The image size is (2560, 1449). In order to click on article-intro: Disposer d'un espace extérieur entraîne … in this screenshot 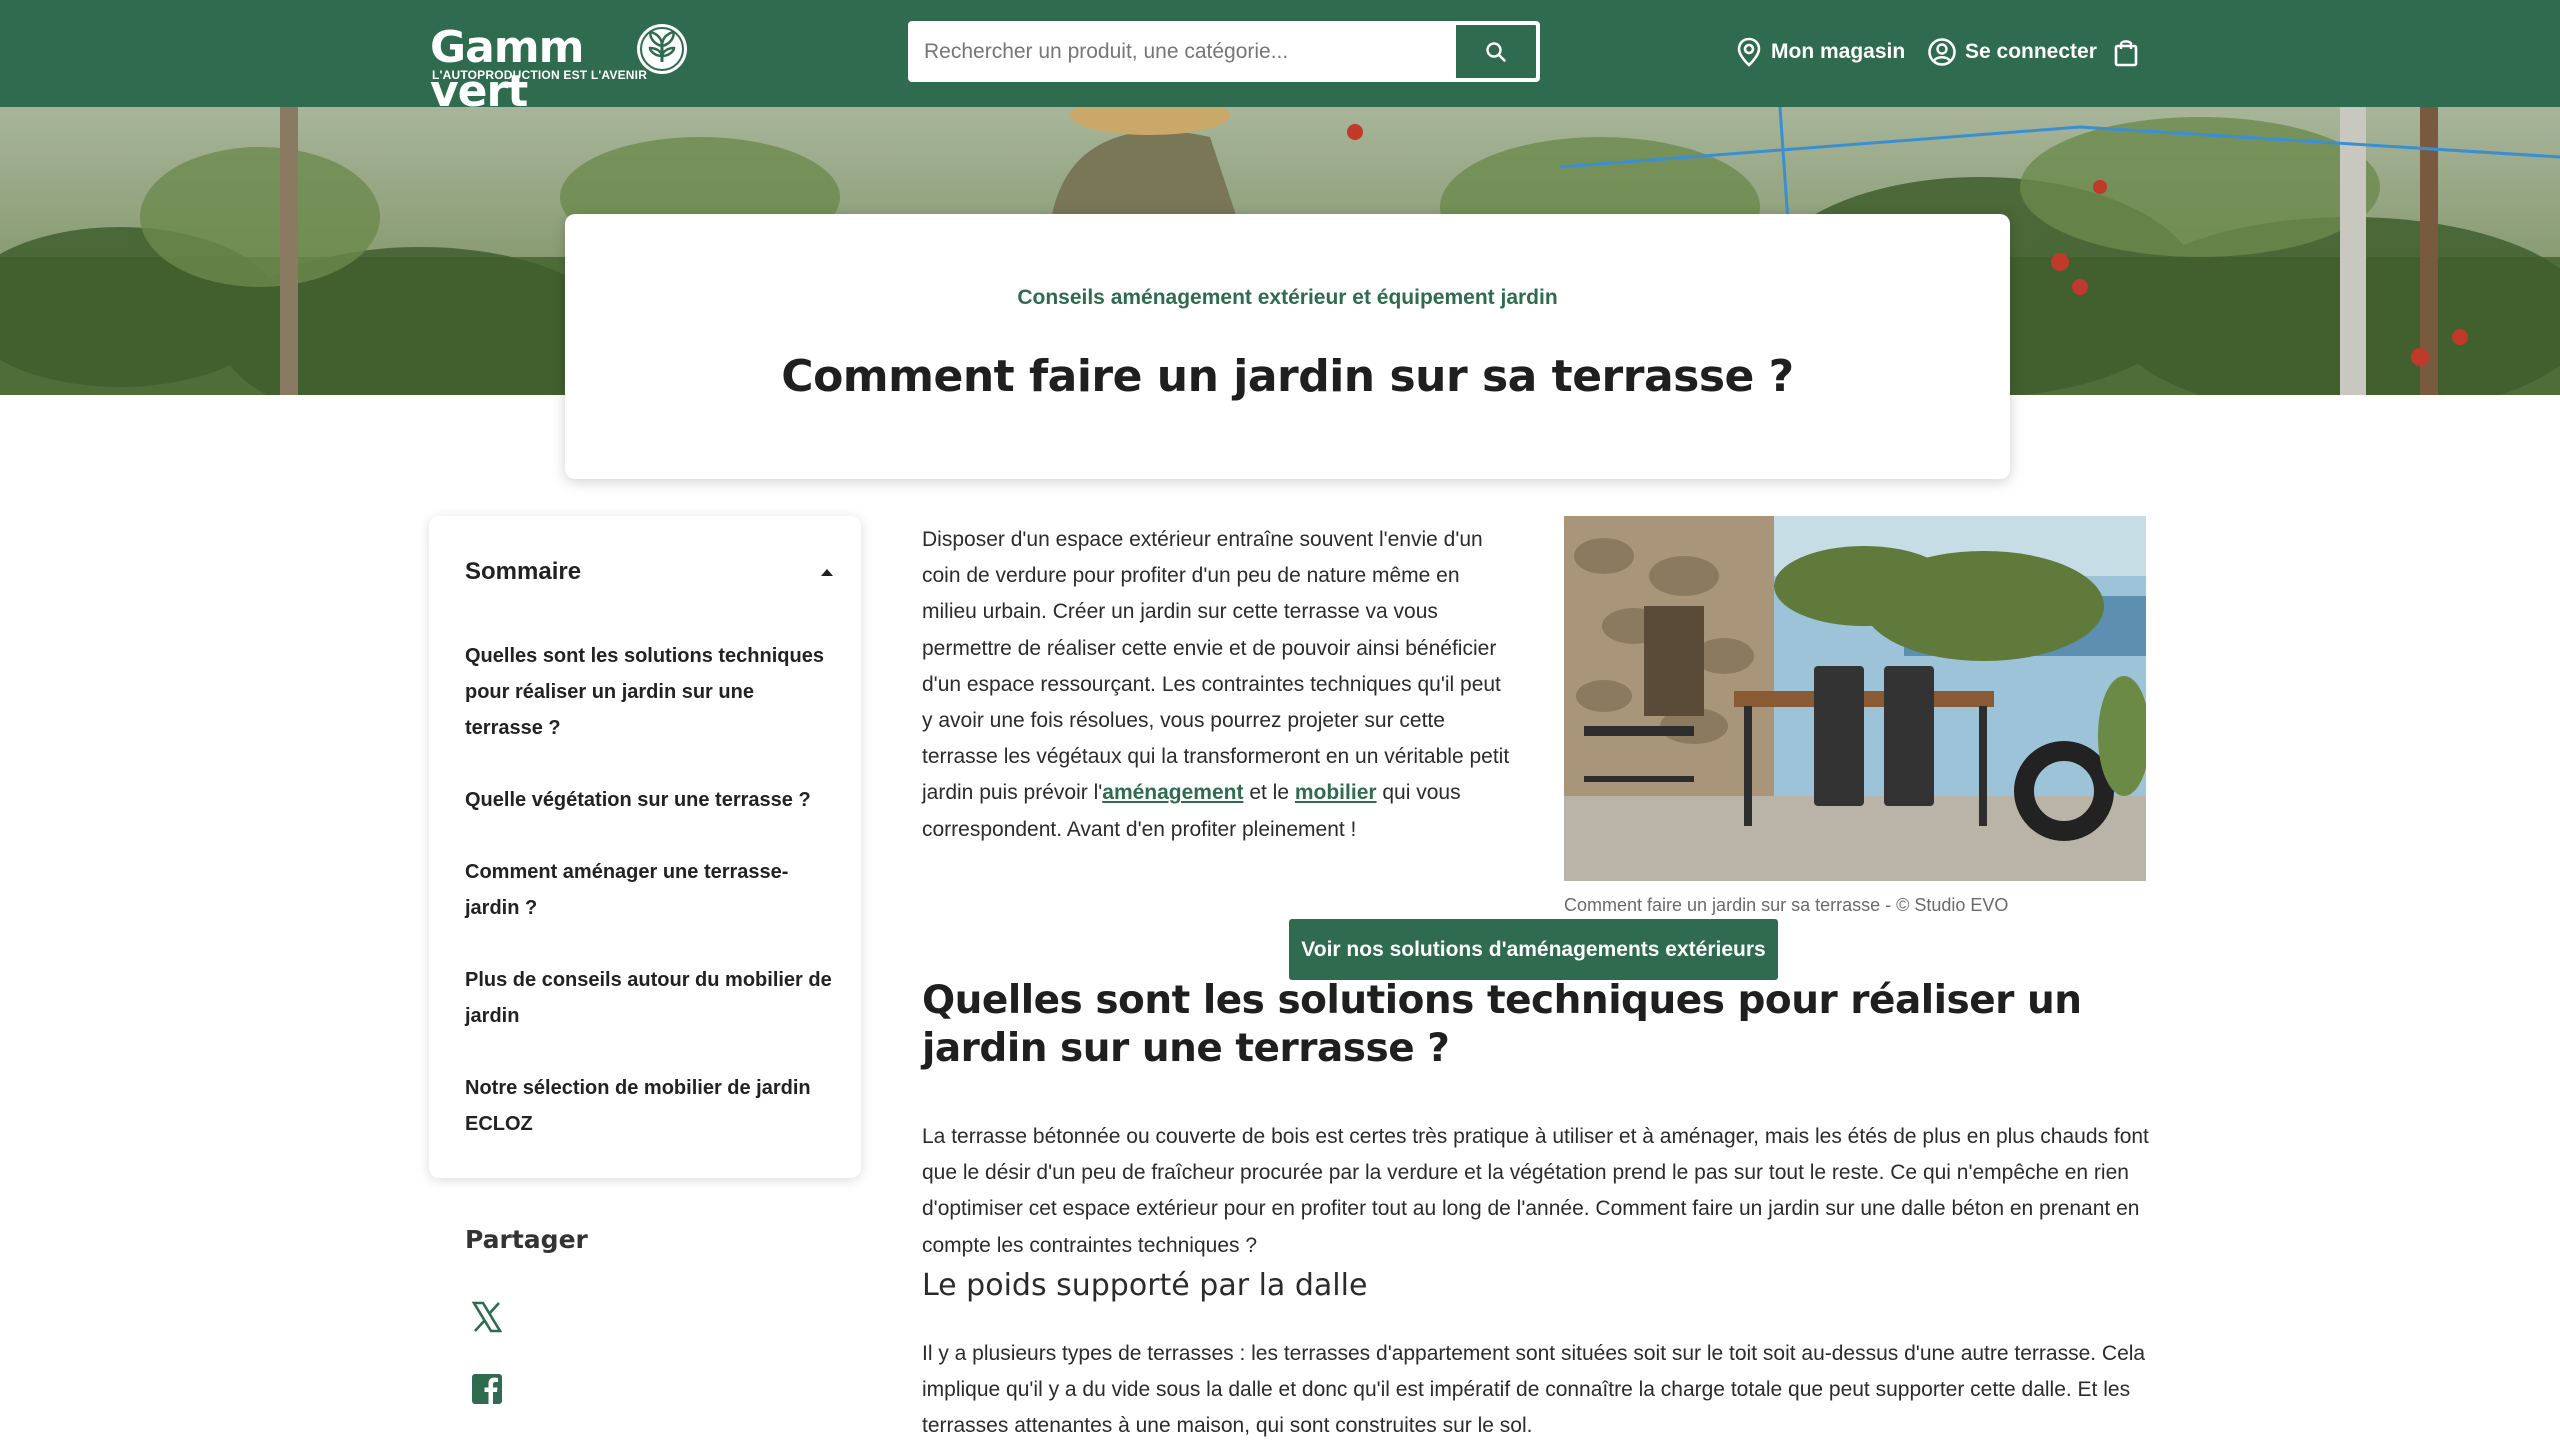, I will do `click(1217, 685)`.